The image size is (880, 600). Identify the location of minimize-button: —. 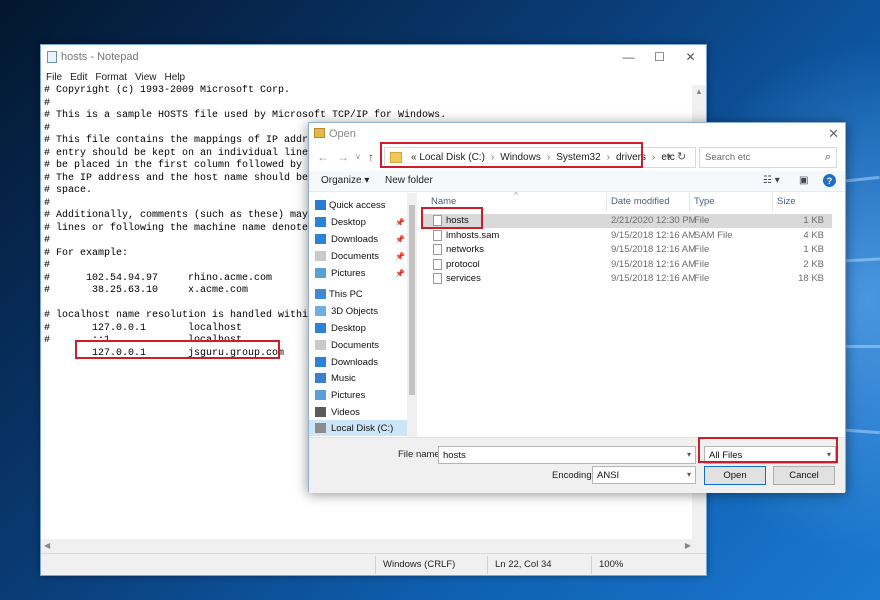
(628, 57).